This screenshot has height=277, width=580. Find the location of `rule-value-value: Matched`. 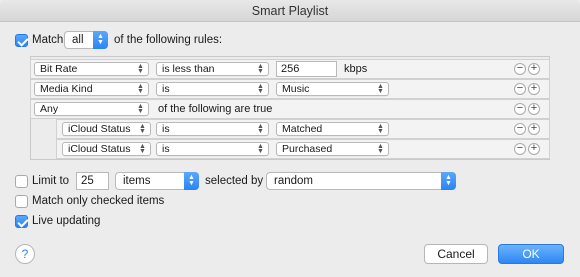

rule-value-value: Matched is located at coordinates (302, 129).